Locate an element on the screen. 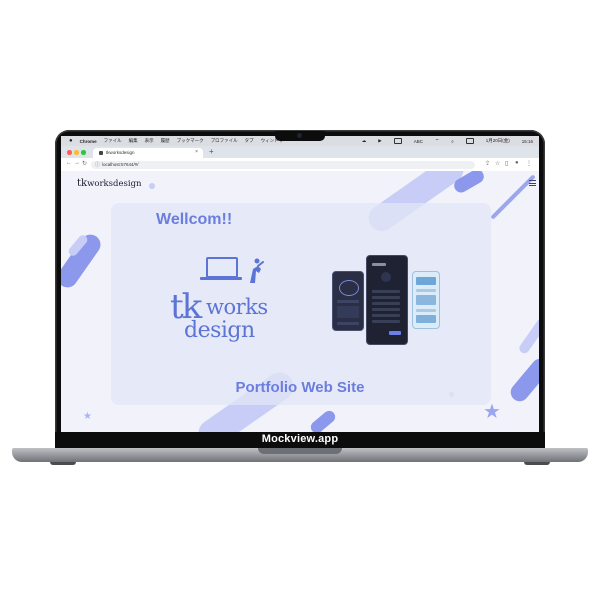  logo-laptop-icon is located at coordinates (222, 267).